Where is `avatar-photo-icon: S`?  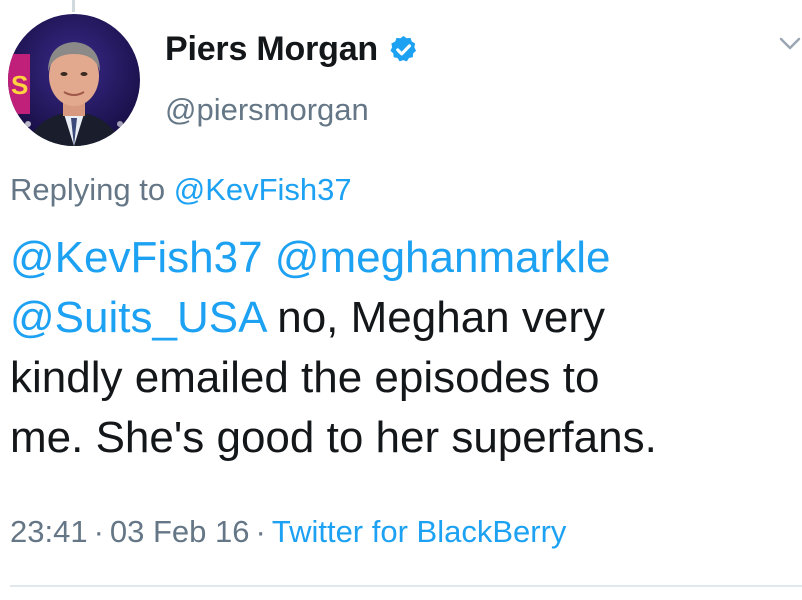
avatar-photo-icon: S is located at coordinates (74, 80).